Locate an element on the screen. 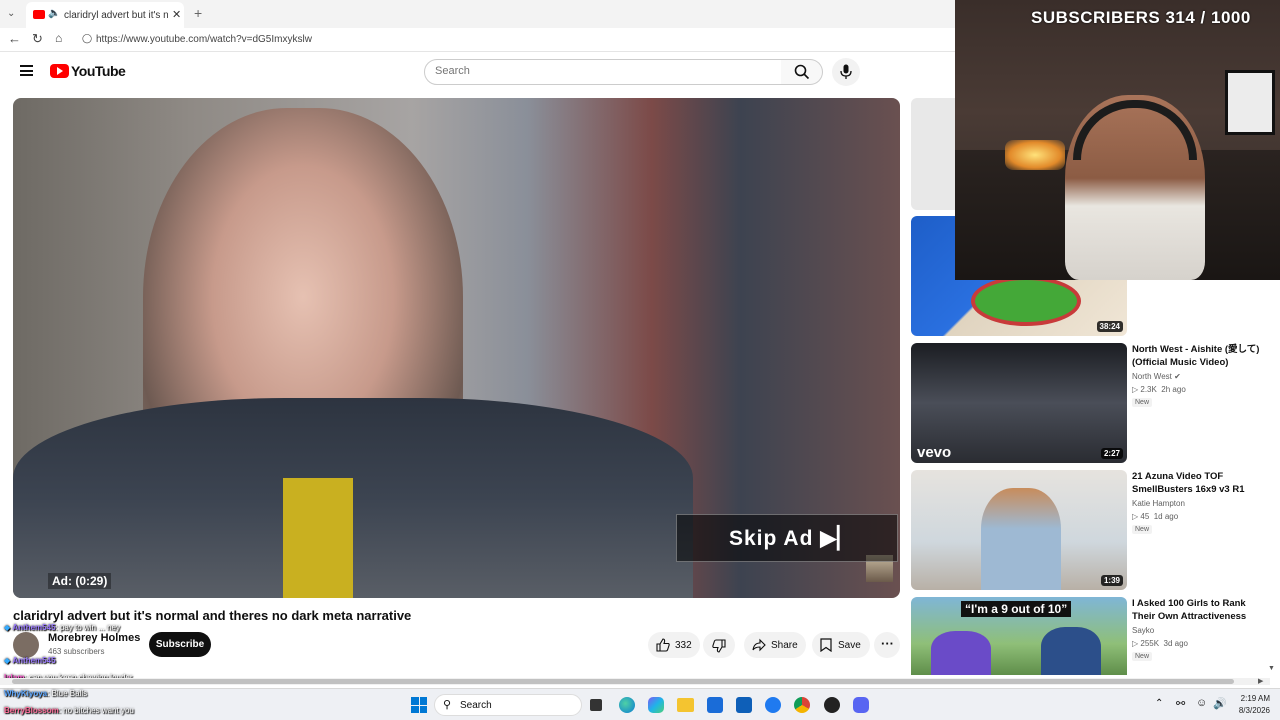  mic-icon is located at coordinates (846, 71).